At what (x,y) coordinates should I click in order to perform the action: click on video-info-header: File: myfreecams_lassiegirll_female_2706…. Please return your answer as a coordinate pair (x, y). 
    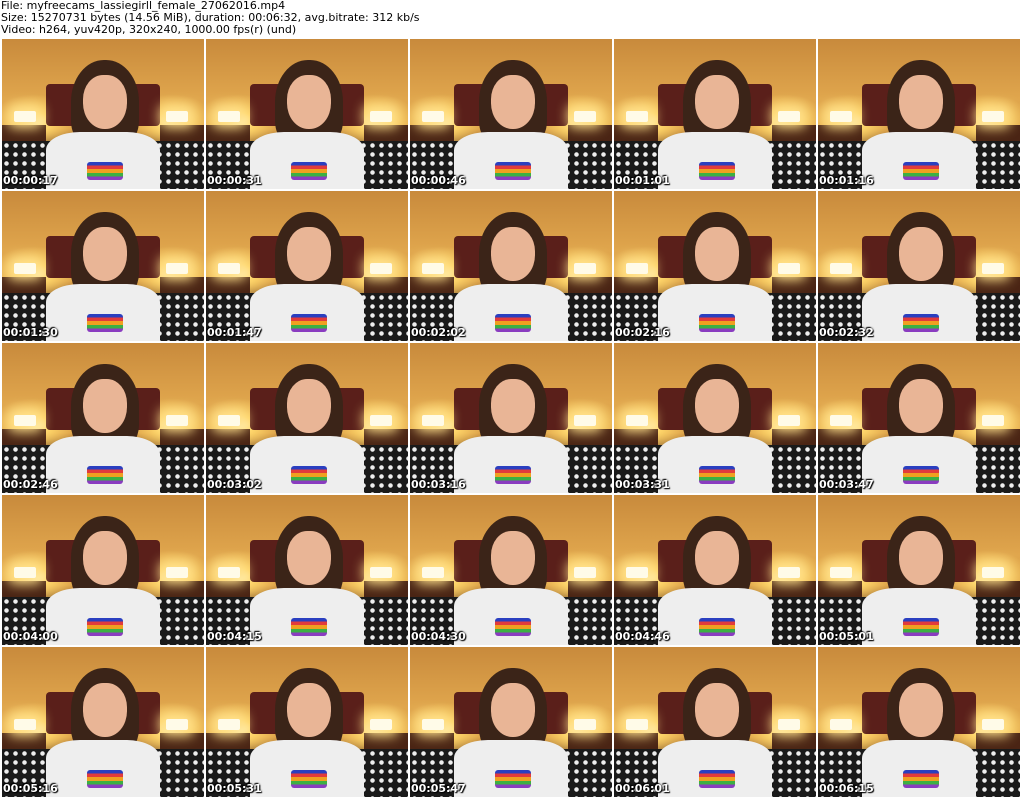
    Looking at the image, I should click on (512, 19).